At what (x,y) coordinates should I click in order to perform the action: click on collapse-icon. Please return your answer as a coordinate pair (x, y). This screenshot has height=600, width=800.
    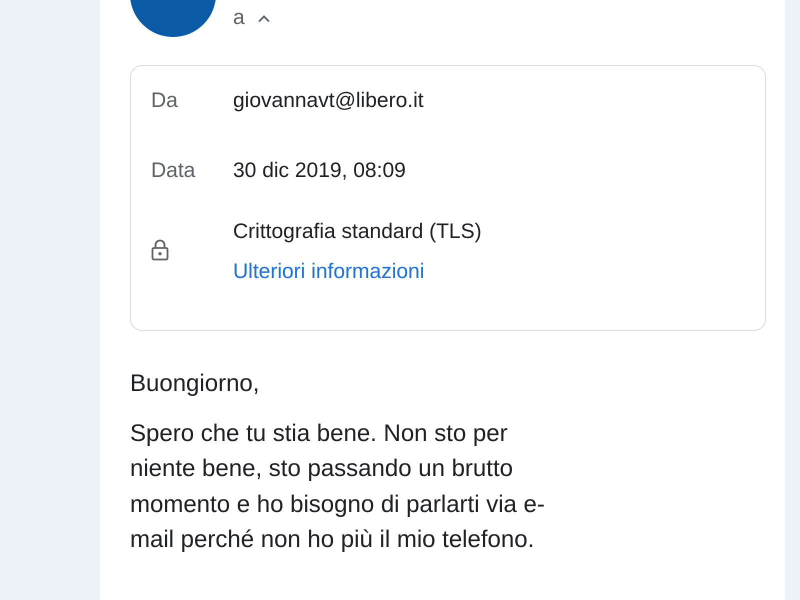
    Looking at the image, I should click on (263, 18).